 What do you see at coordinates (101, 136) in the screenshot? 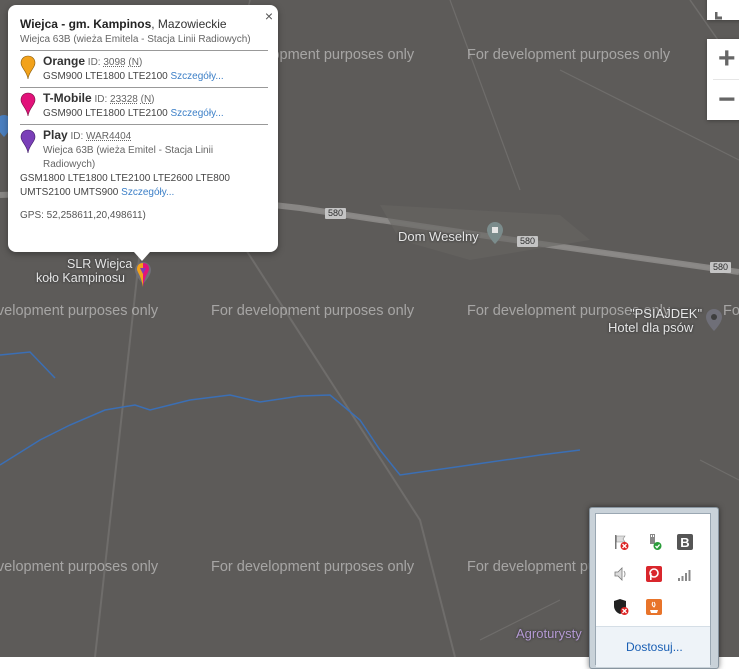
I see `operator-id: ID: WAR4404` at bounding box center [101, 136].